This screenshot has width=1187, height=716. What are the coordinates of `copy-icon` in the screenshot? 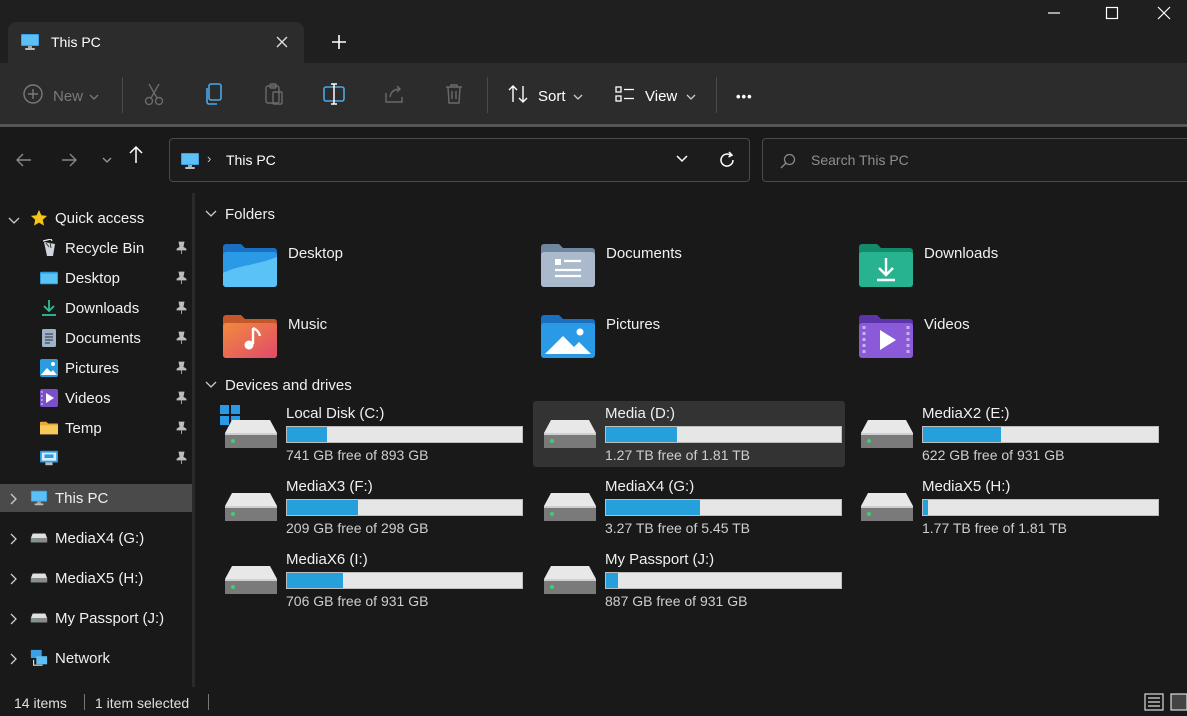 It's located at (214, 96).